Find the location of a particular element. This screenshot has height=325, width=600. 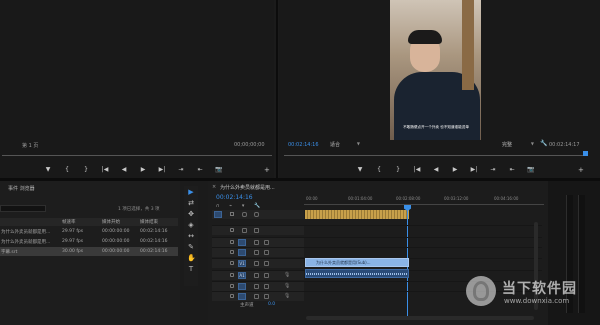

track-target-toggle: A1 is located at coordinates (242, 275).